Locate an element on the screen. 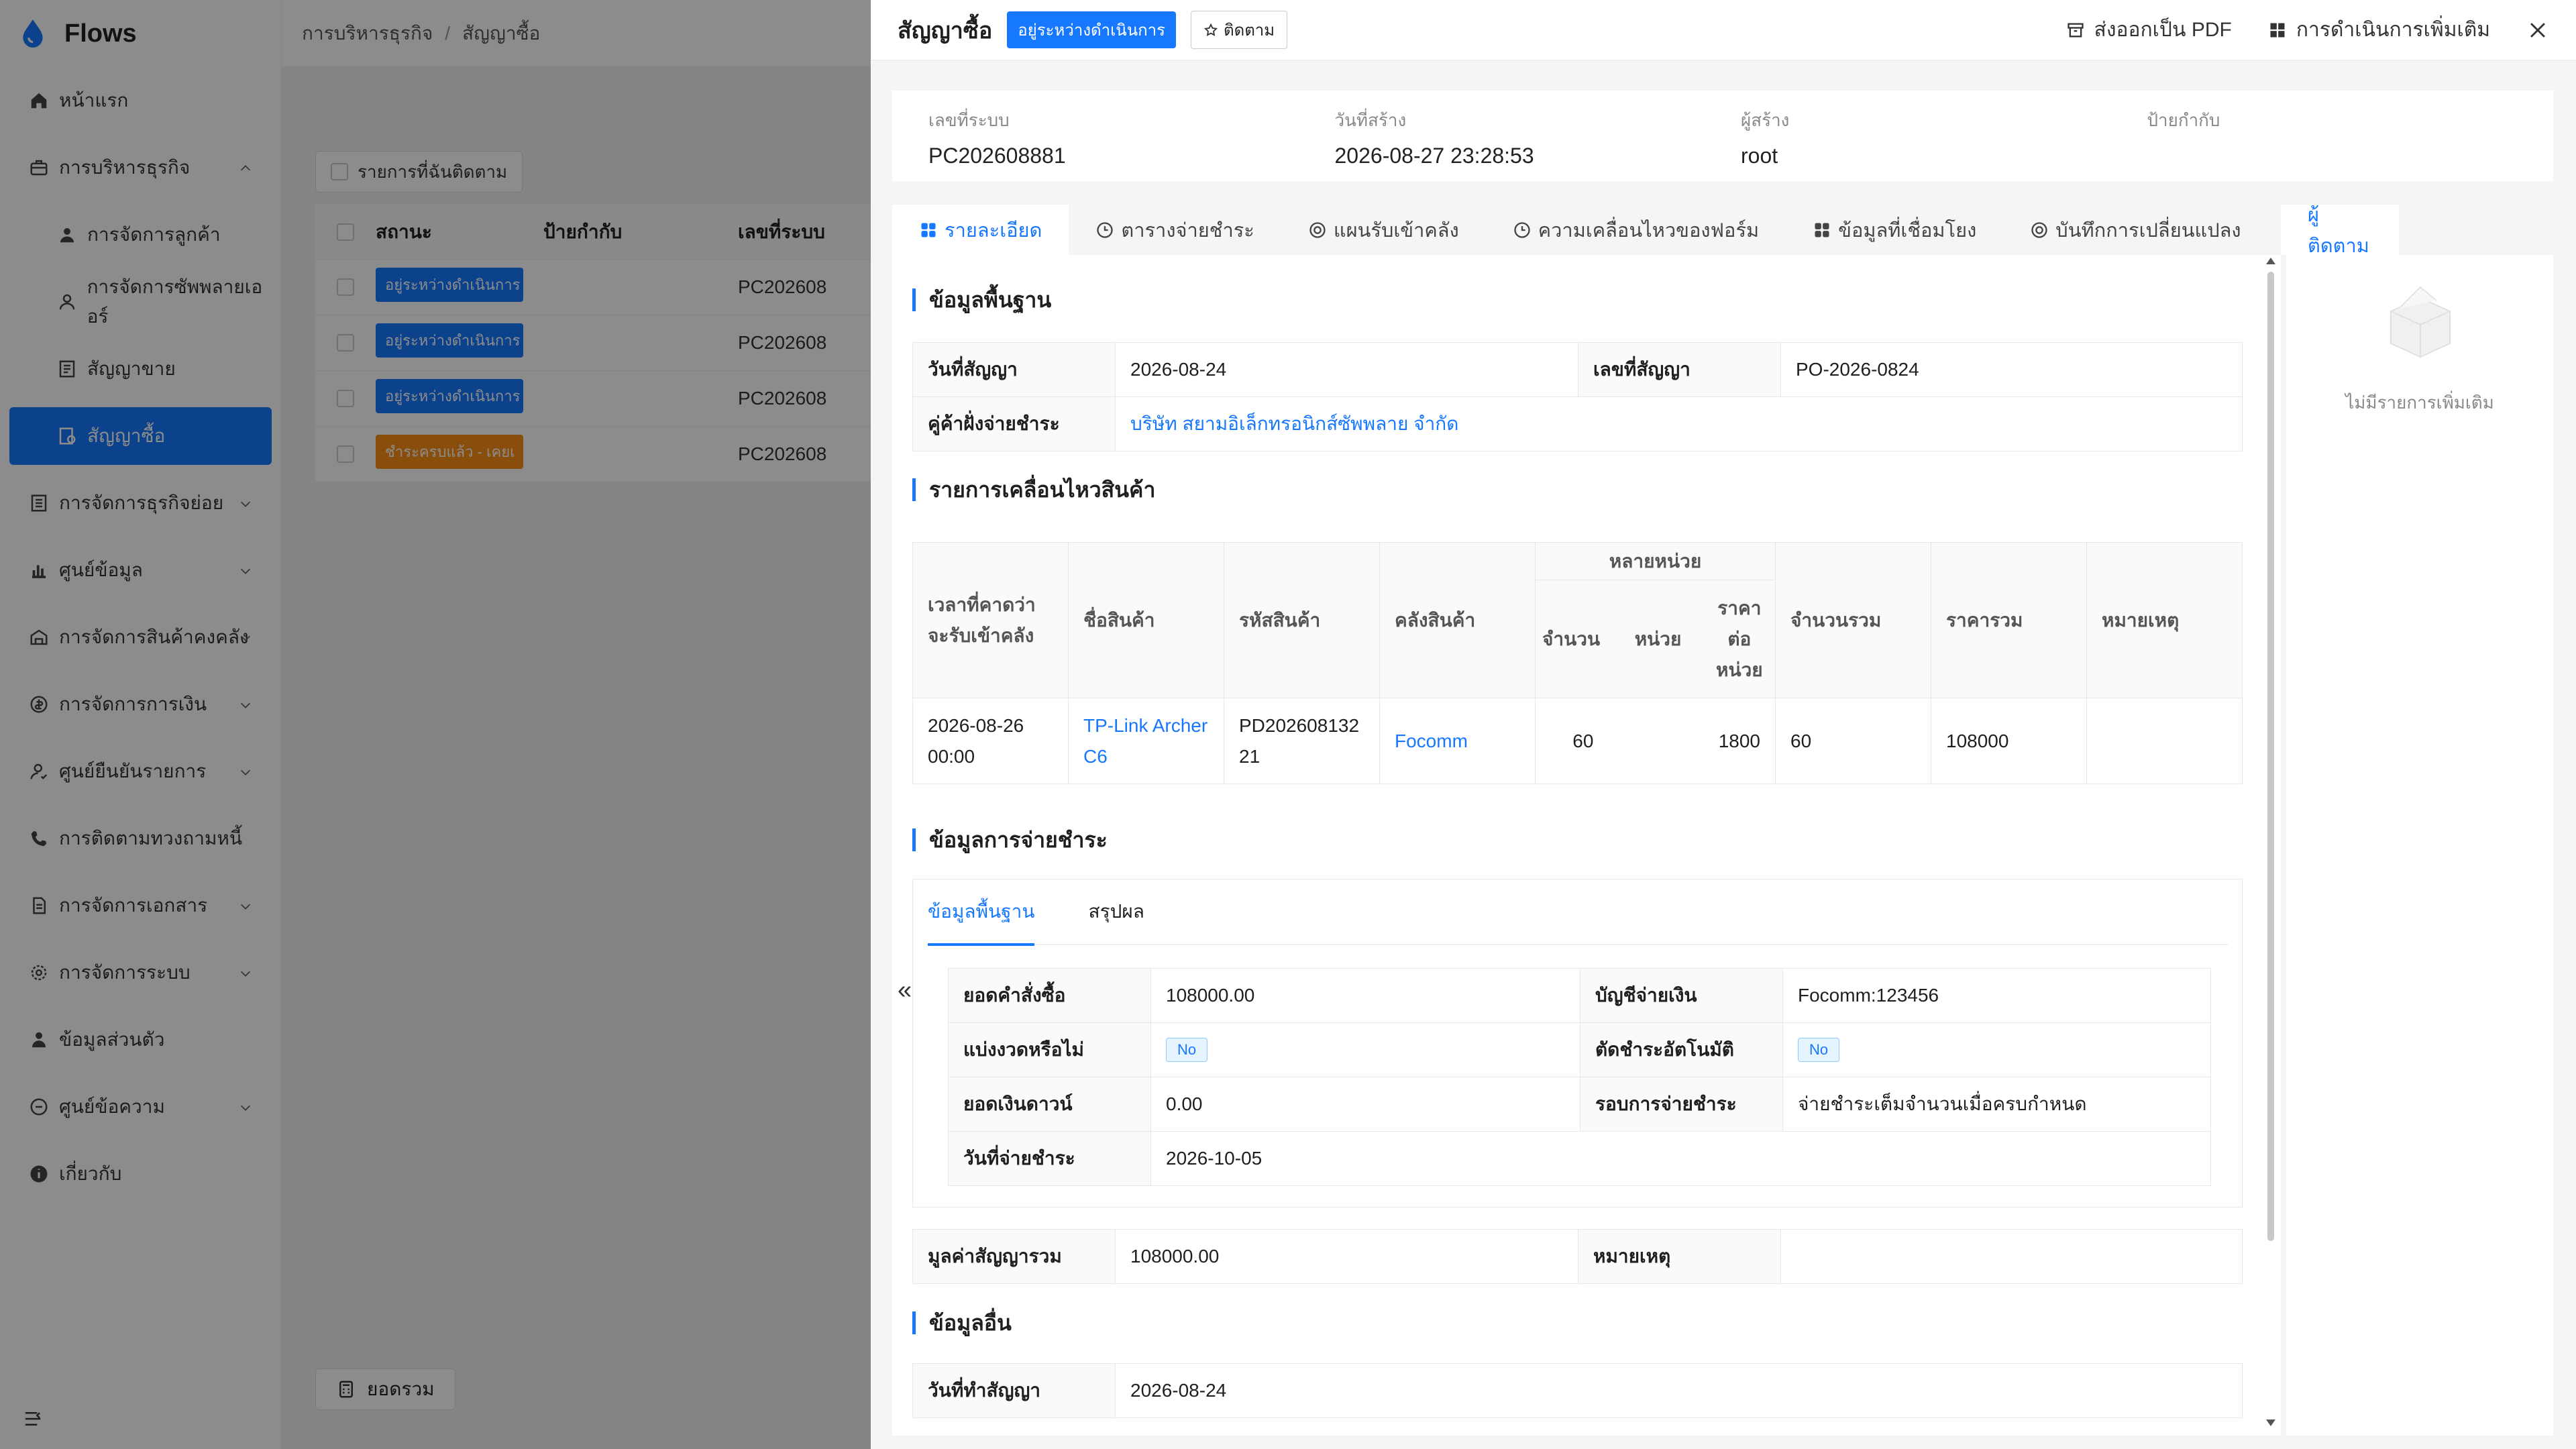  empty-text: ไม่มีรายการเพิ่มเติม is located at coordinates (2419, 402).